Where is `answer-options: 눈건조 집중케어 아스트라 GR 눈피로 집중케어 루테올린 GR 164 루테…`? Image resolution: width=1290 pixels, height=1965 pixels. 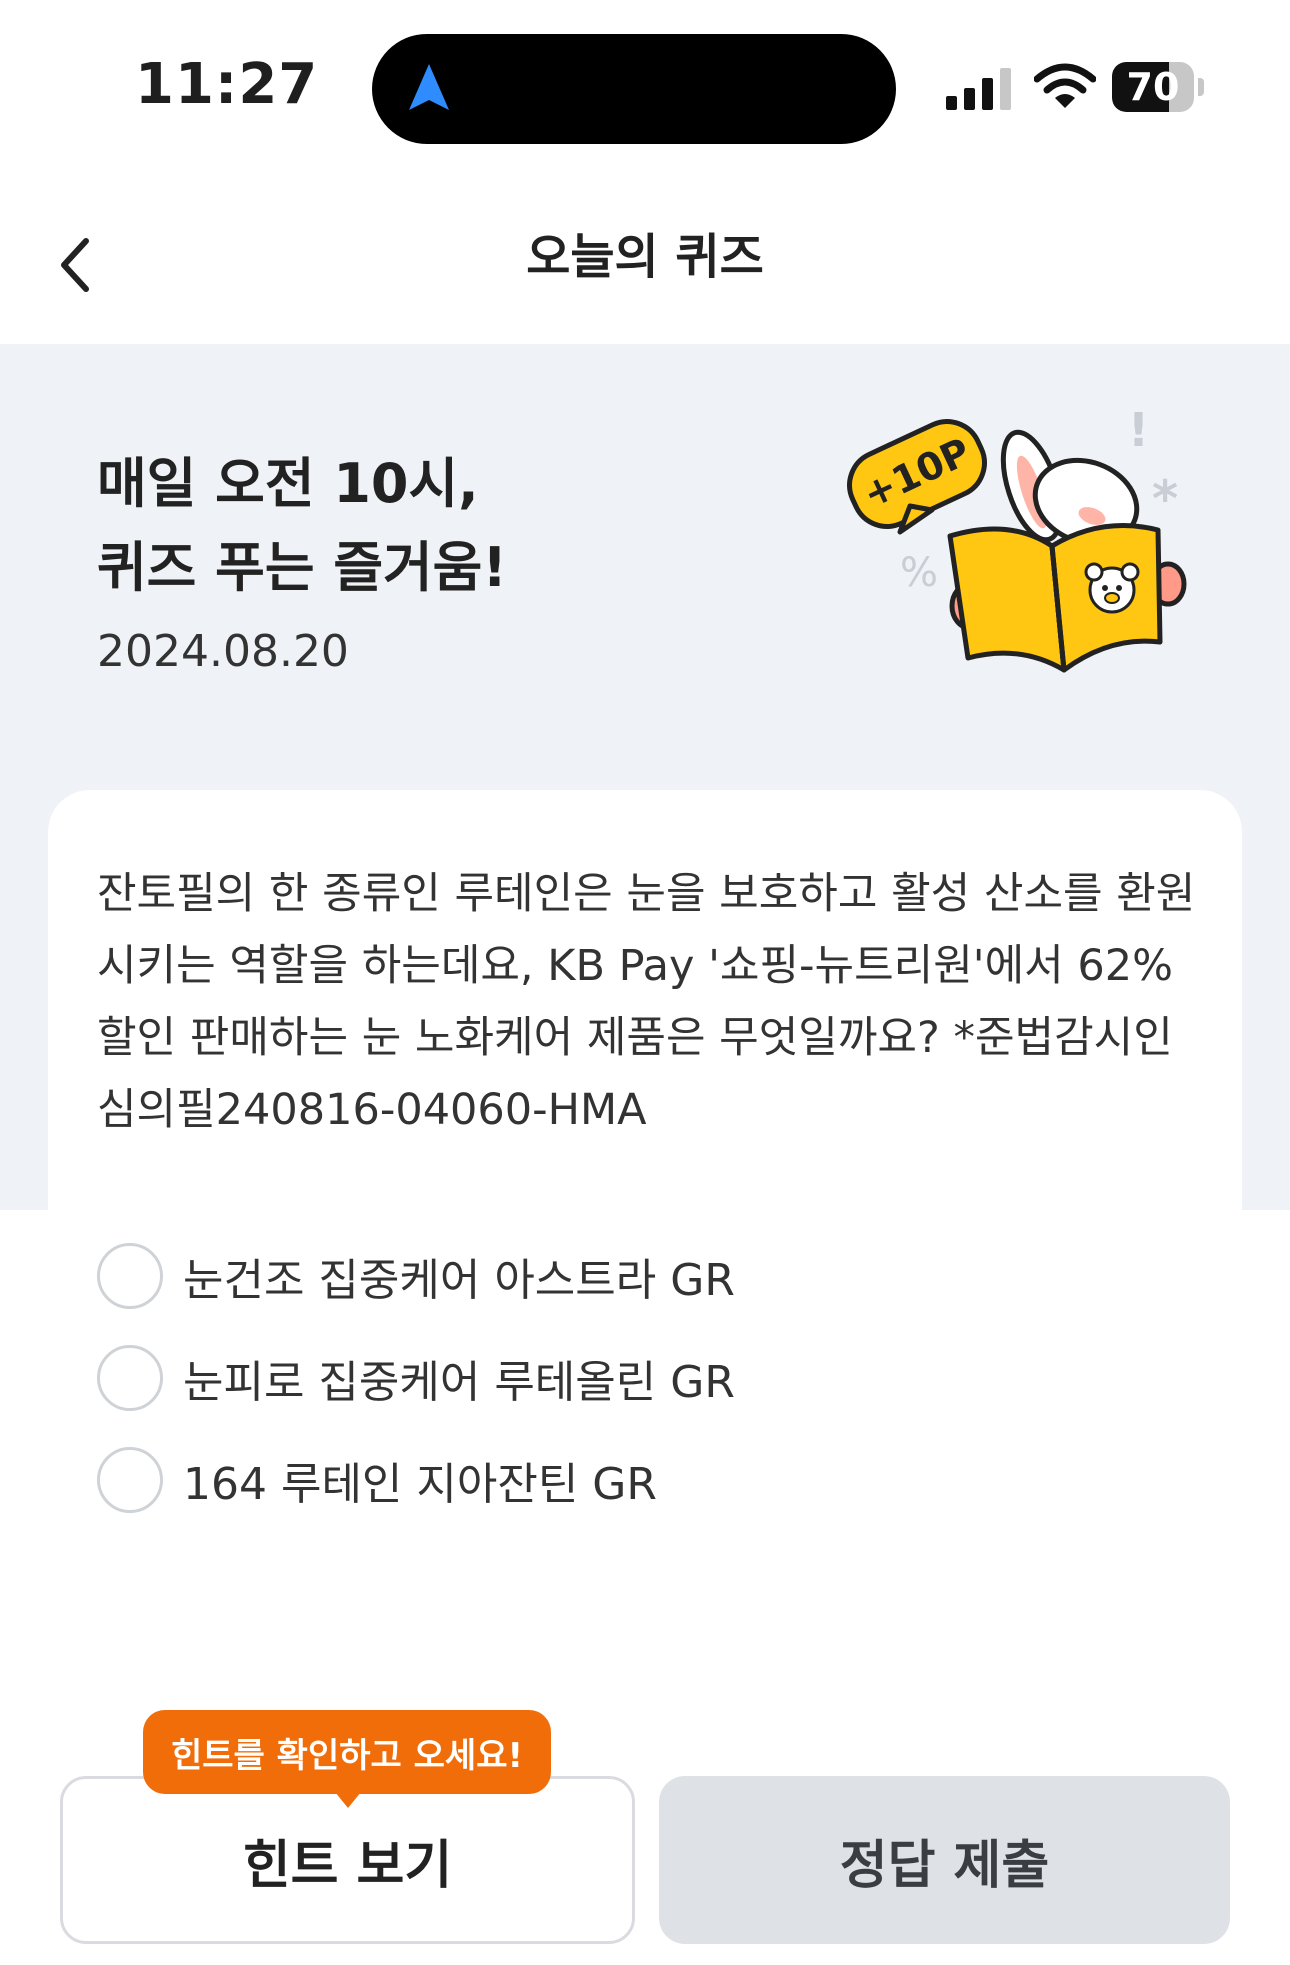
answer-options: 눈건조 집중케어 아스트라 GR 눈피로 집중케어 루테올린 GR 164 루테… is located at coordinates (647, 1378).